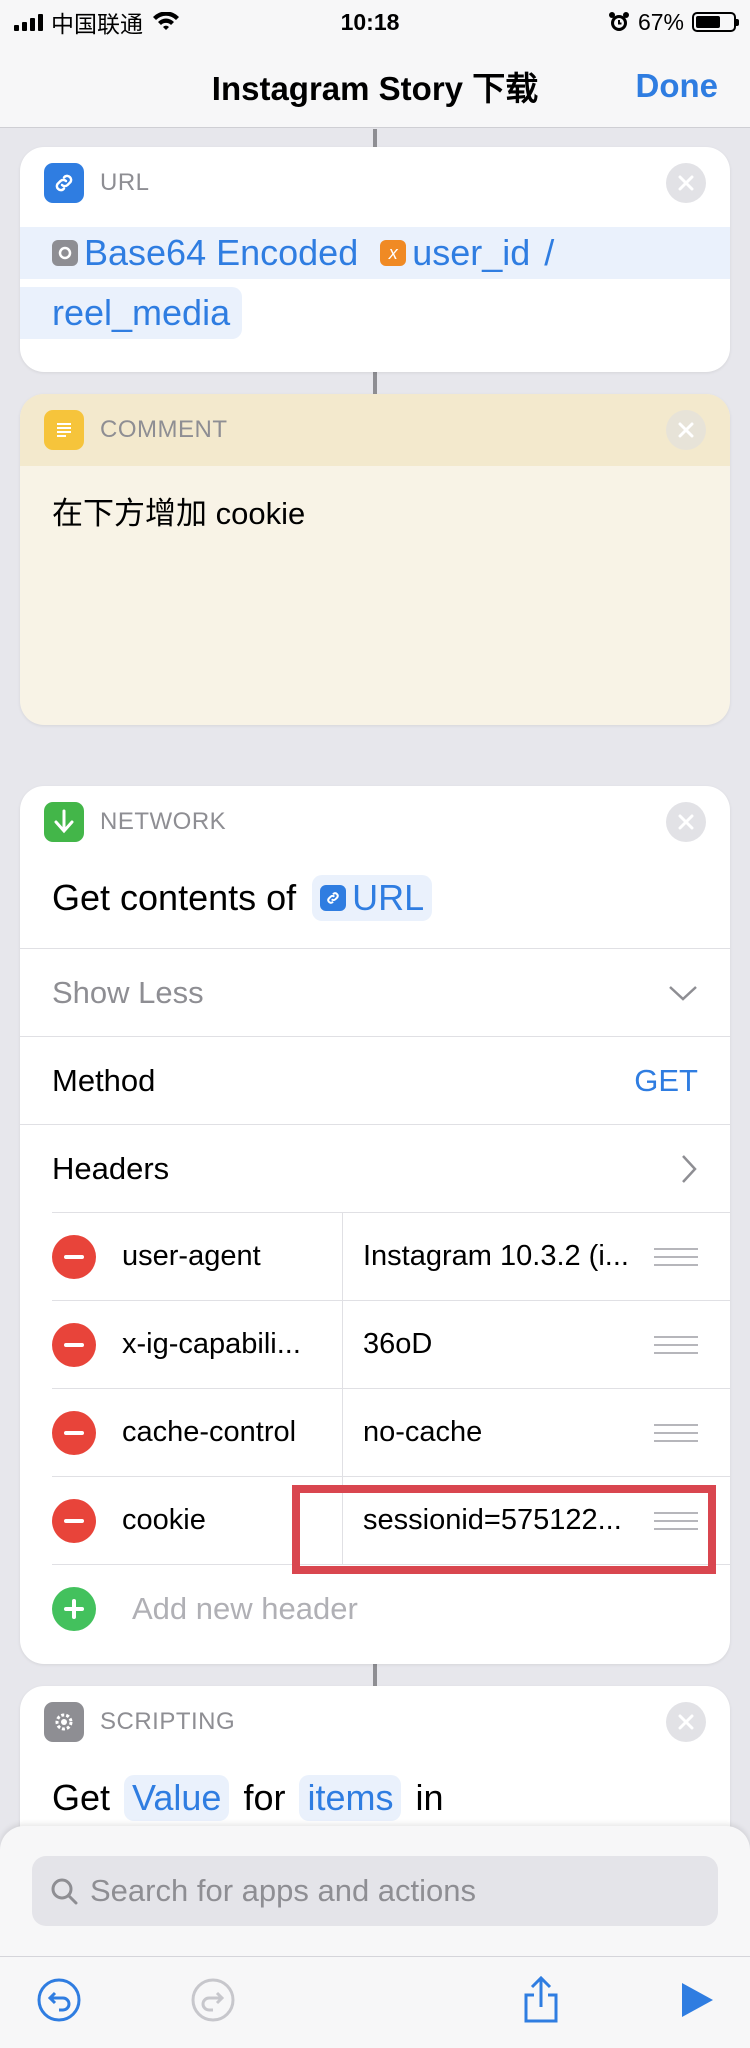  Describe the element at coordinates (221, 252) in the screenshot. I see `token-label: Base64 Encoded` at that location.